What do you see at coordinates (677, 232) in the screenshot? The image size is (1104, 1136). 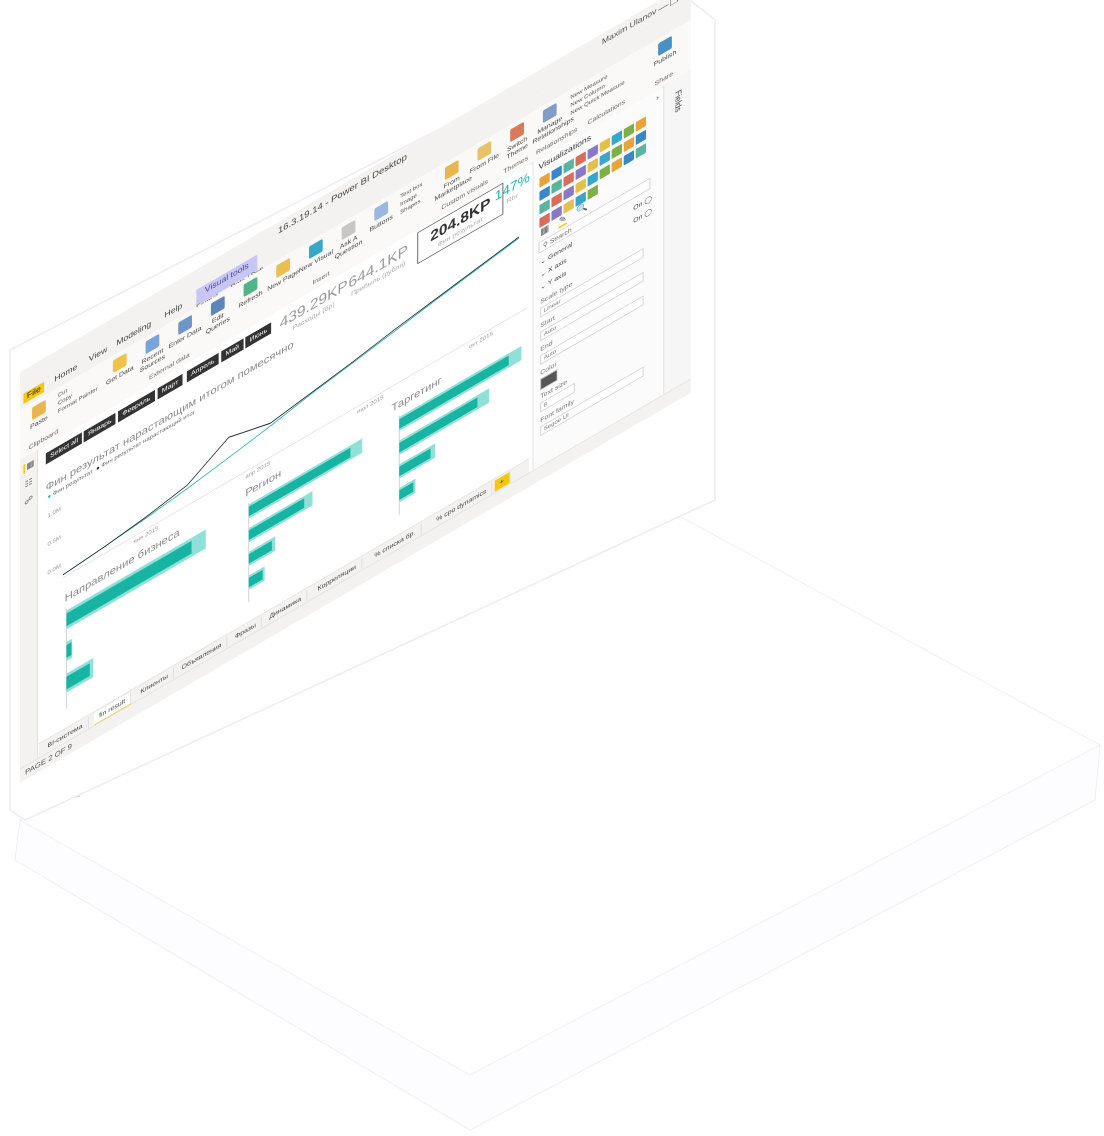 I see `fields-pane-collapsed: Fields` at bounding box center [677, 232].